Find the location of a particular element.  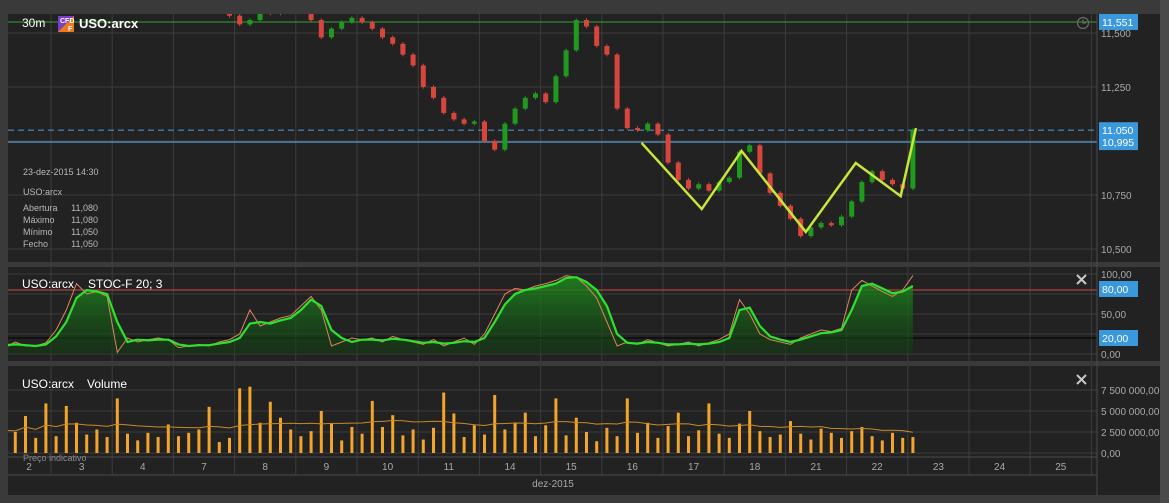

stoch-symbol: USO:arcx is located at coordinates (48, 284).